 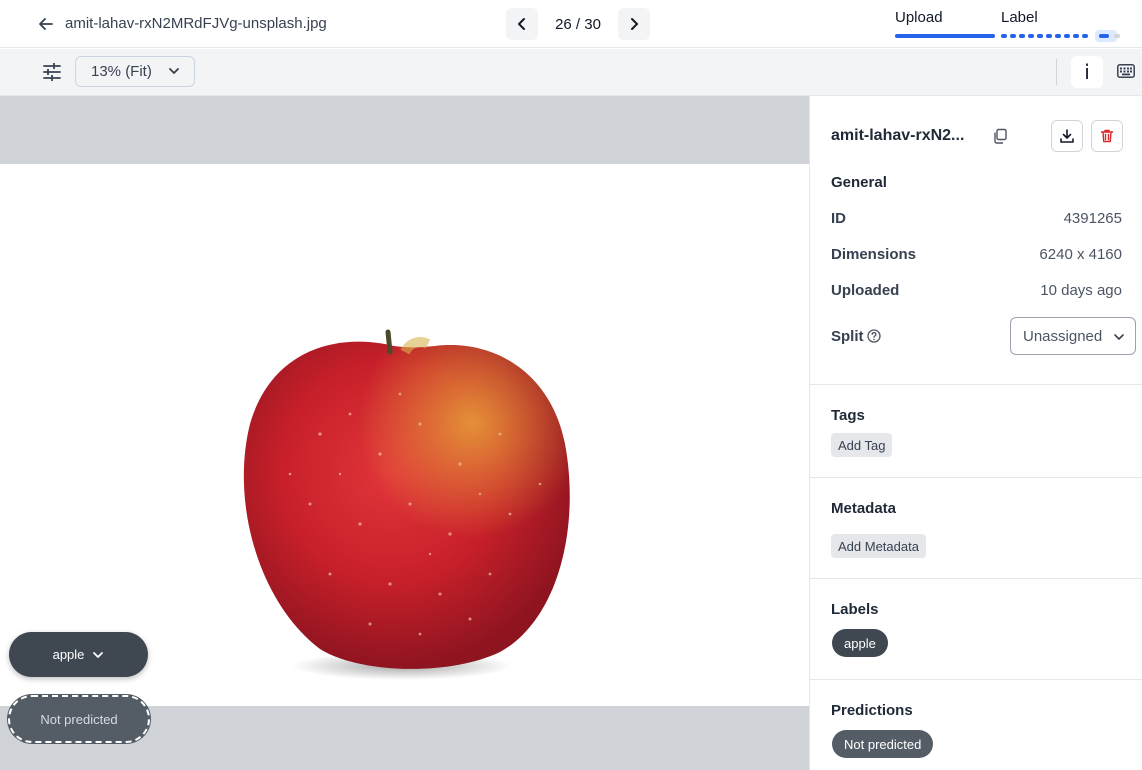 I want to click on add-tag-button: Add Tag, so click(x=862, y=445).